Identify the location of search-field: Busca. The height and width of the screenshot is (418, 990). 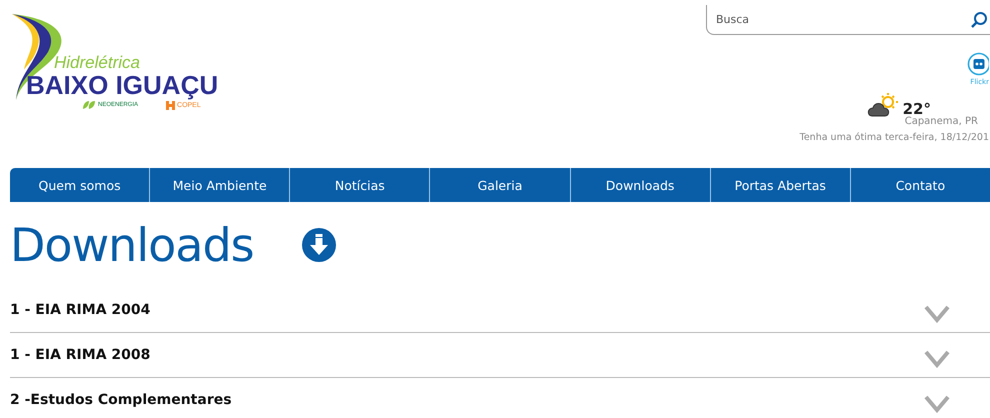
(848, 20).